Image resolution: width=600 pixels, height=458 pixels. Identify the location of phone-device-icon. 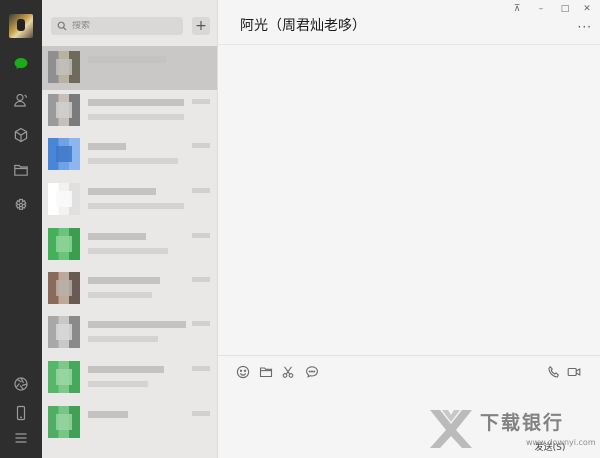
(21, 413).